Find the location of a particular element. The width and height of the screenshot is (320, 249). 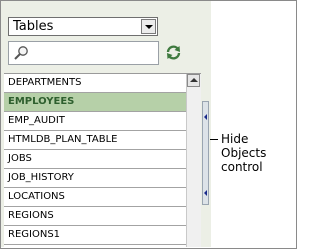

chevron-down-icon is located at coordinates (148, 26).